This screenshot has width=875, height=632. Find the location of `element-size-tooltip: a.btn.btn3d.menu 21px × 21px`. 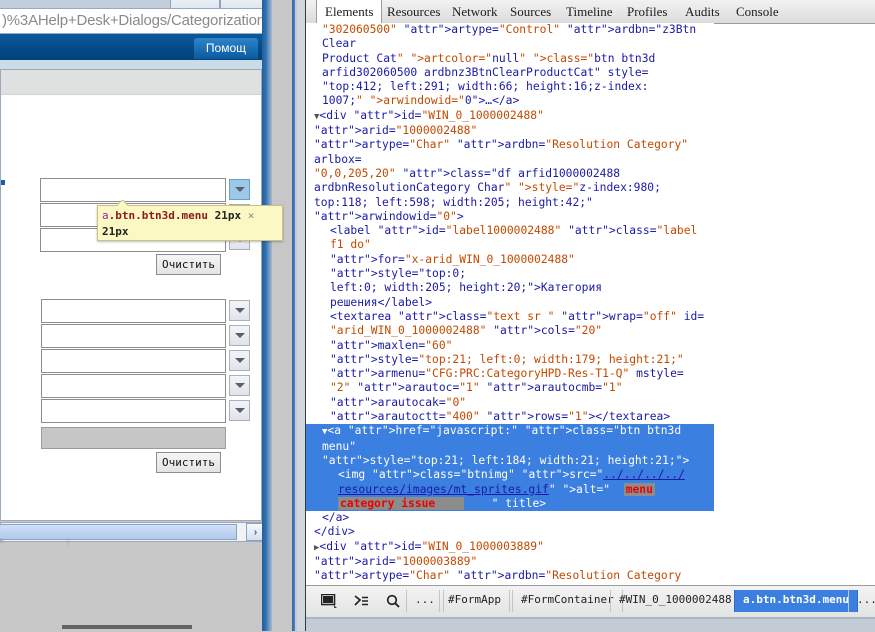

element-size-tooltip: a.btn.btn3d.menu 21px × 21px is located at coordinates (190, 223).